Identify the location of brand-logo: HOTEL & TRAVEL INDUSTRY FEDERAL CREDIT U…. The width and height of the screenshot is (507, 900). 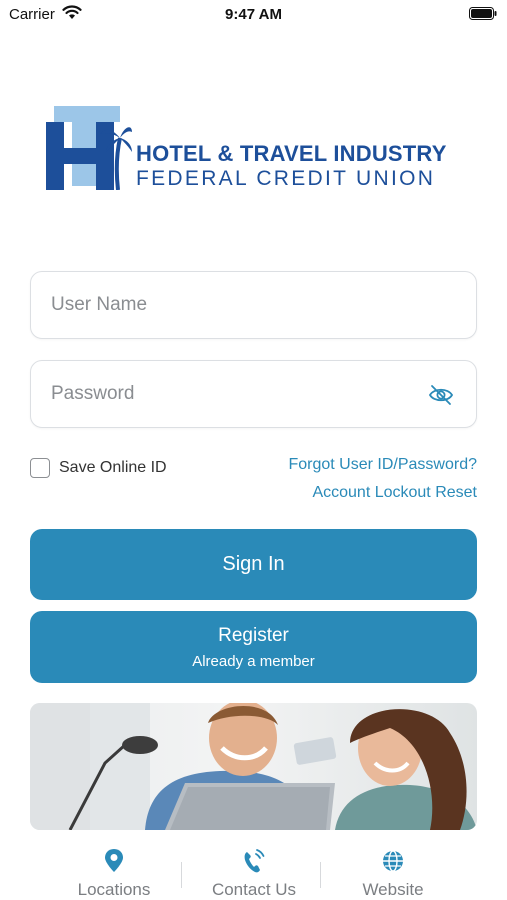
(256, 149).